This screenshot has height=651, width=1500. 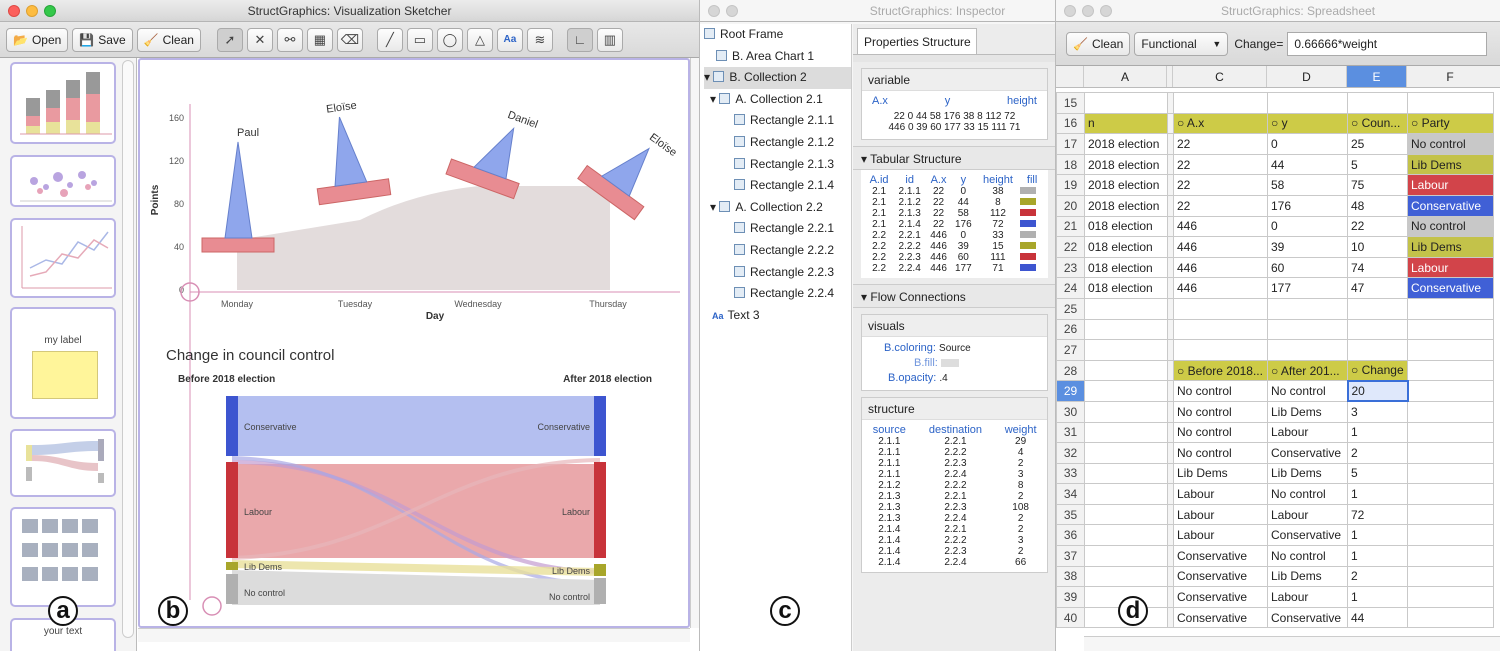 What do you see at coordinates (954, 296) in the screenshot?
I see `flow-section-header: ▾ Flow Connections` at bounding box center [954, 296].